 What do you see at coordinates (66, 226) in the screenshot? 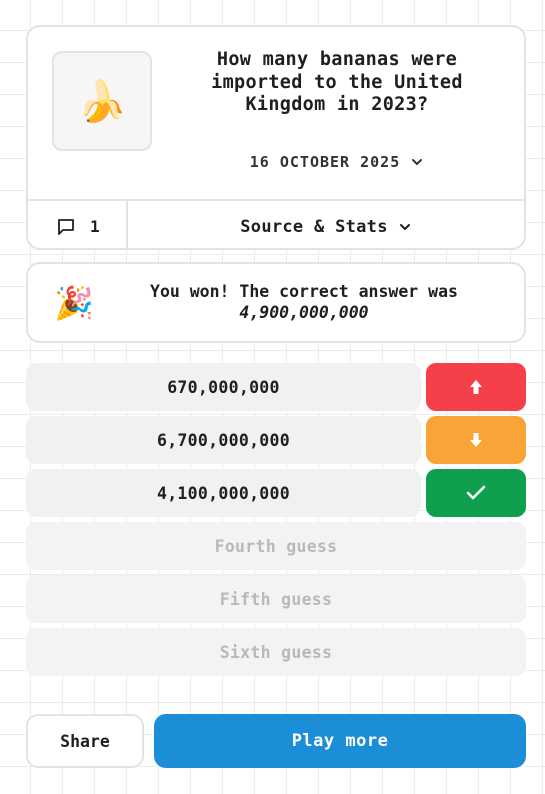
I see `comment-icon` at bounding box center [66, 226].